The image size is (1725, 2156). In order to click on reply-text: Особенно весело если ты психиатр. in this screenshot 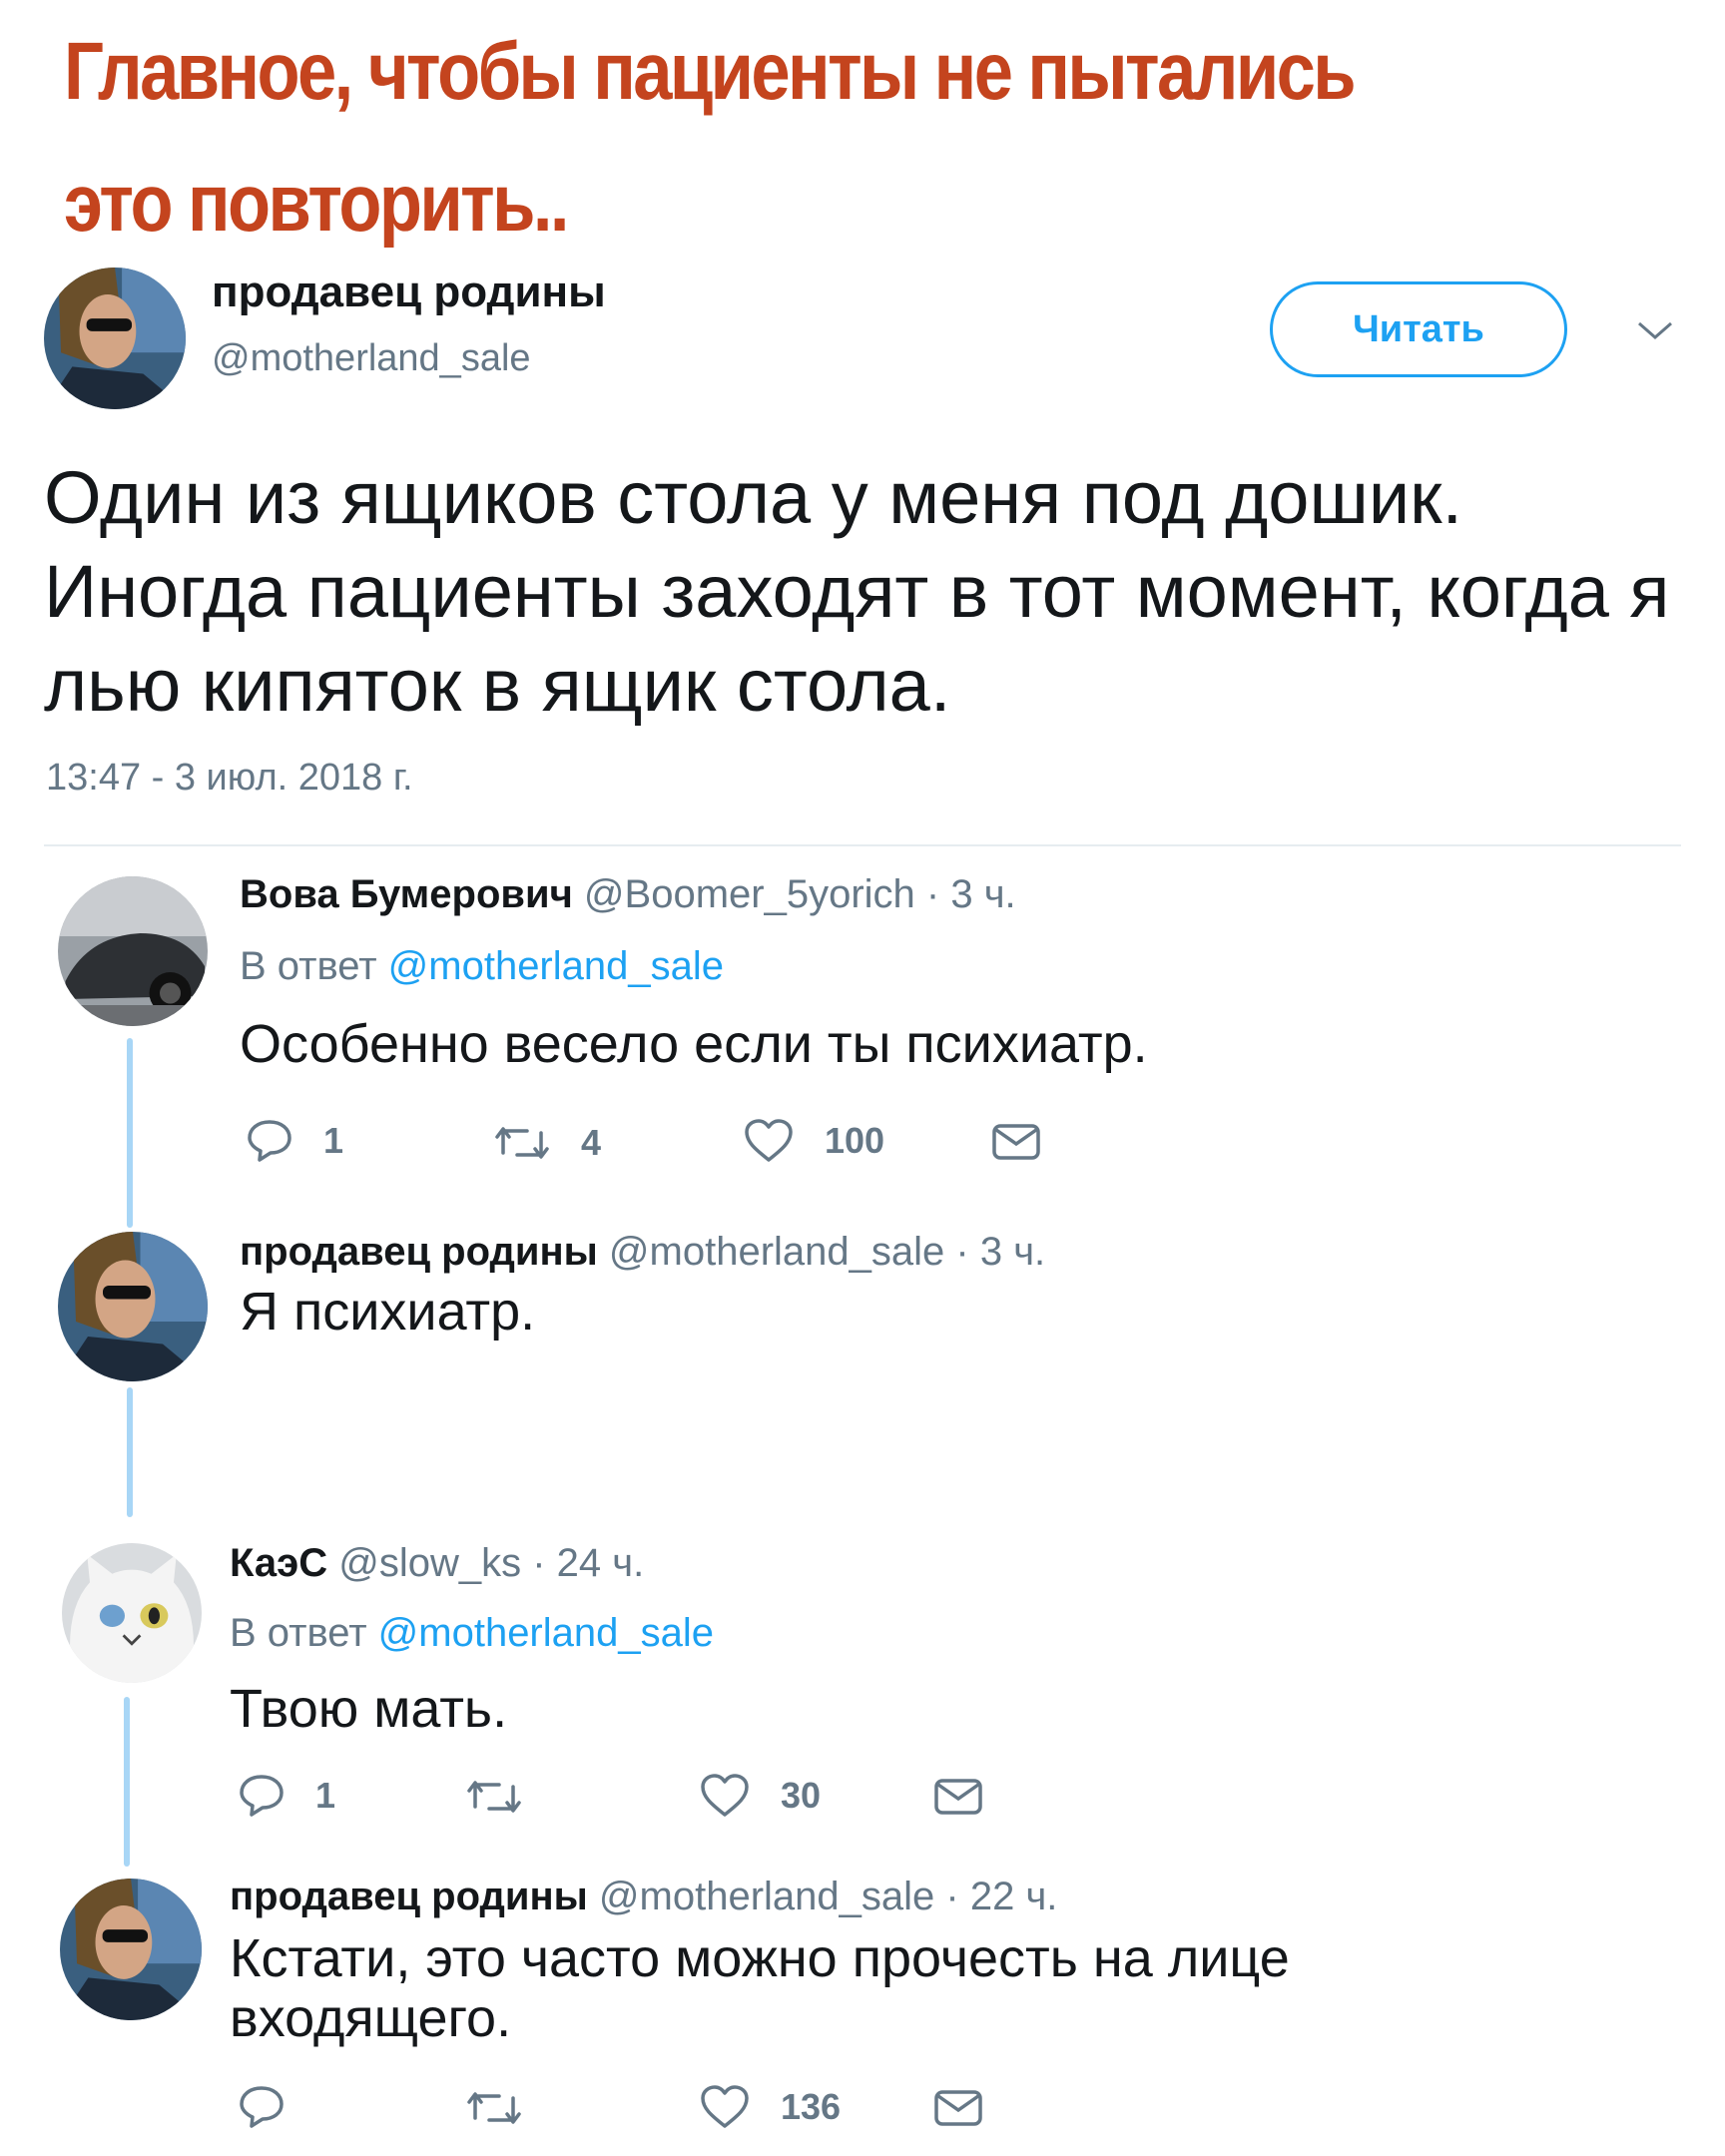, I will do `click(694, 1044)`.